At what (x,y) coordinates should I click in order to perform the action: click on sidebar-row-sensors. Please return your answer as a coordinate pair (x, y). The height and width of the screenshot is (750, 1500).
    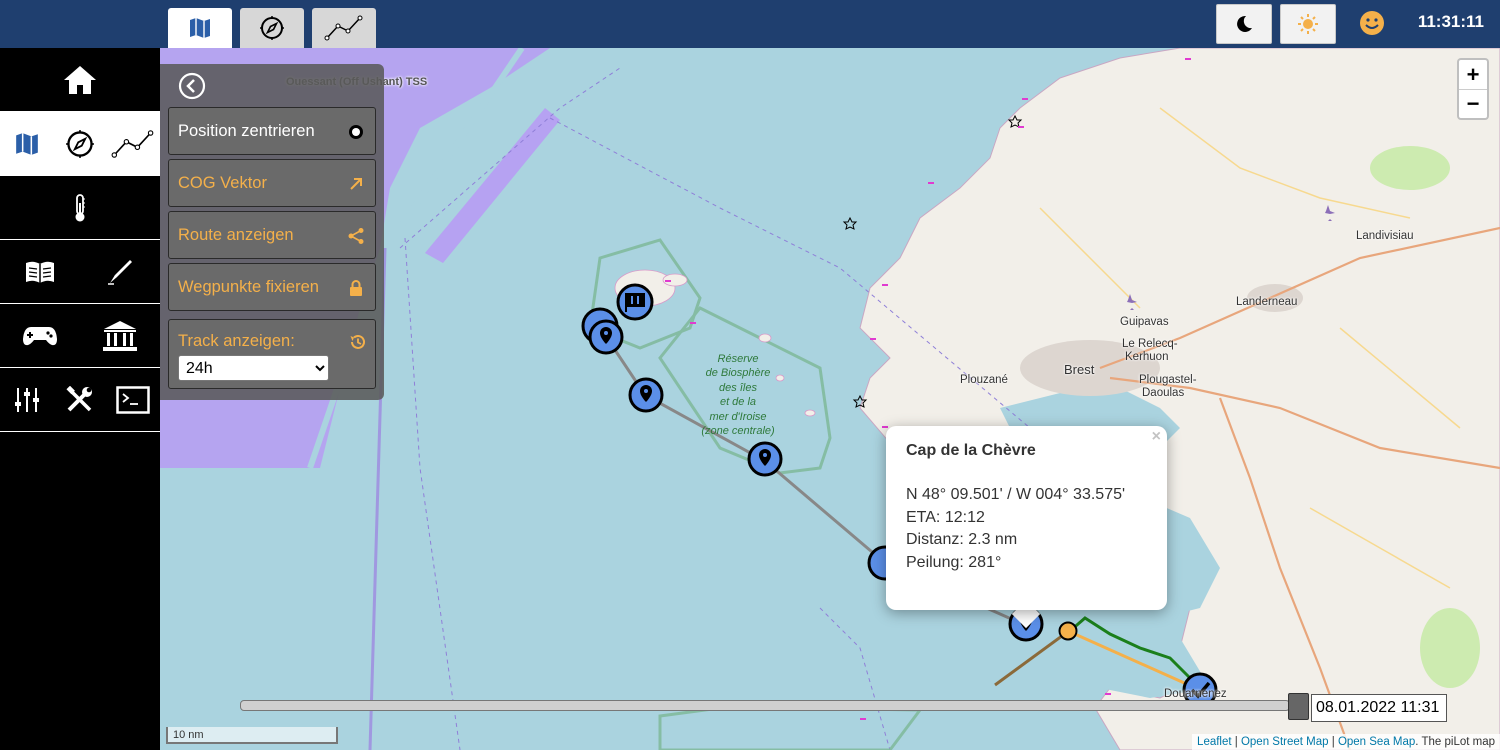
    Looking at the image, I should click on (80, 208).